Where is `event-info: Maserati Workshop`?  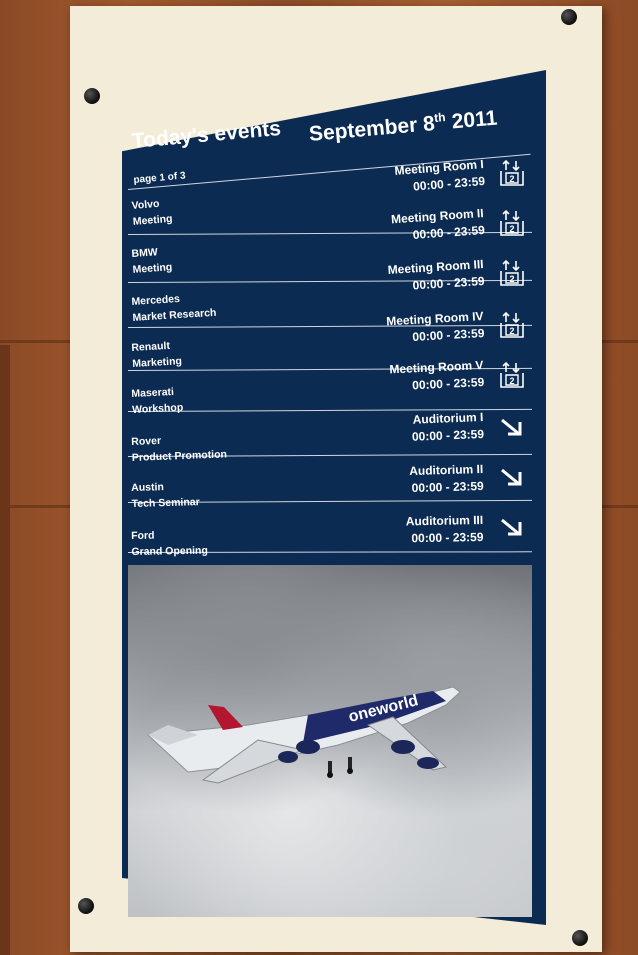 event-info: Maserati Workshop is located at coordinates (157, 401).